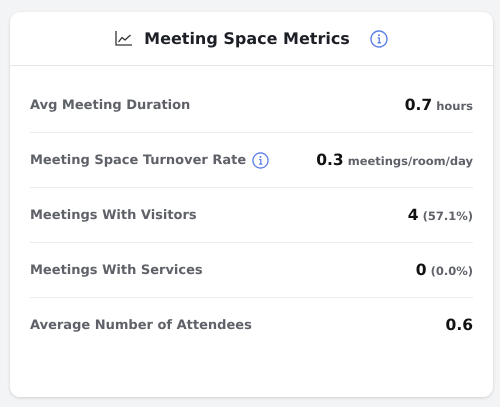 Image resolution: width=500 pixels, height=407 pixels. I want to click on card-title: Meeting Space Metrics, so click(247, 38).